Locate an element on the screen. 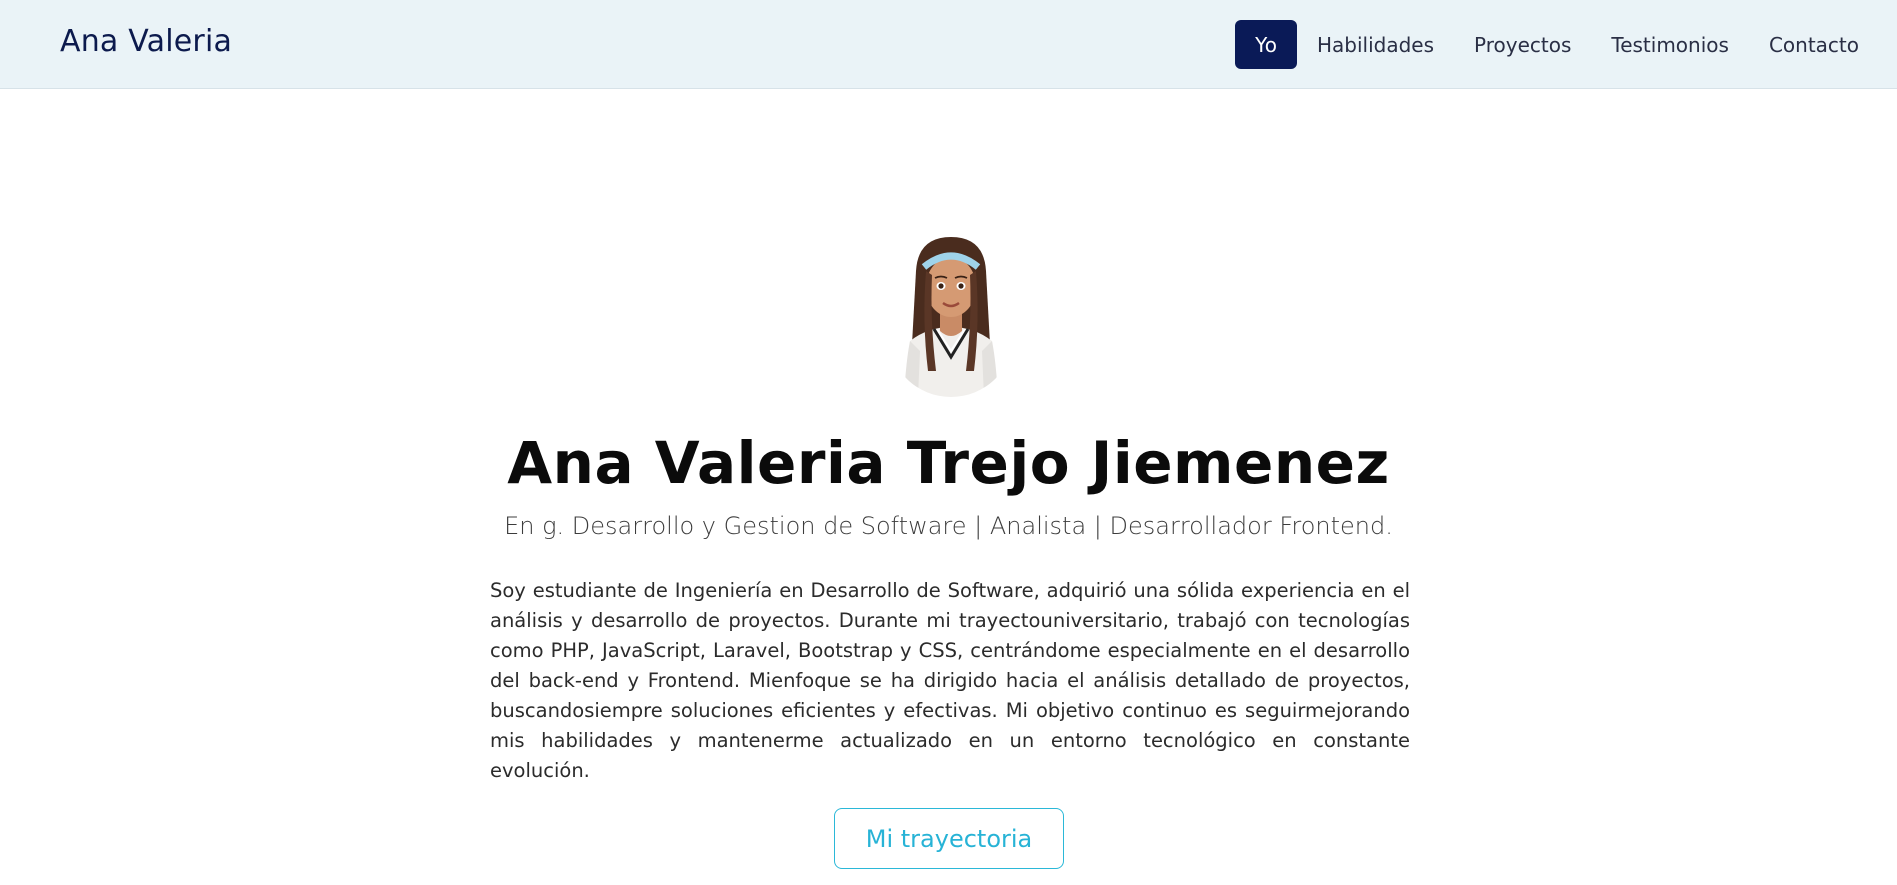 This screenshot has width=1897, height=885. avatar is located at coordinates (951, 314).